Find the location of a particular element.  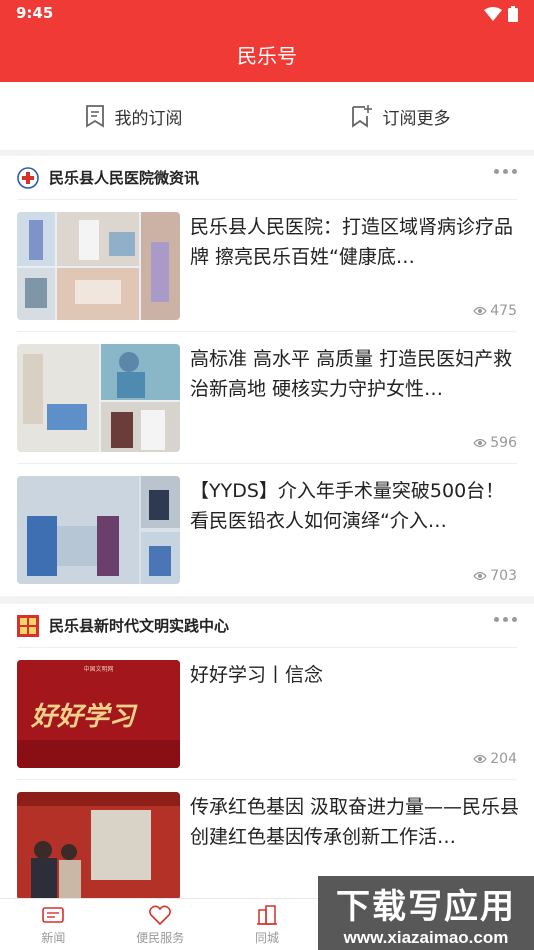

section-header: 民乐县人民医院微资讯 is located at coordinates (267, 178).